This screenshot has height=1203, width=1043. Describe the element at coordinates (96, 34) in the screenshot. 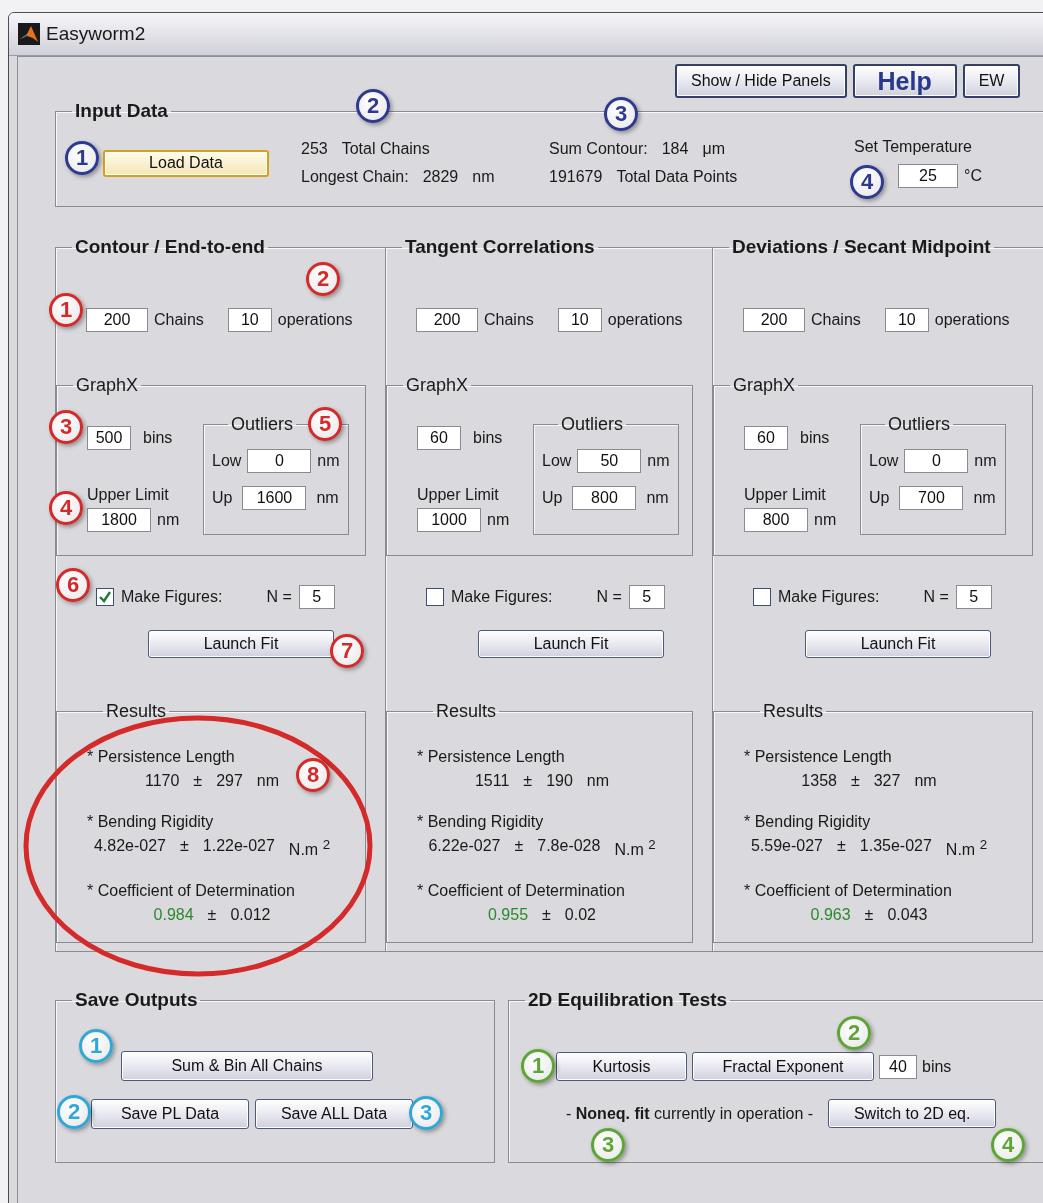

I see `window-title: Easyworm2` at that location.